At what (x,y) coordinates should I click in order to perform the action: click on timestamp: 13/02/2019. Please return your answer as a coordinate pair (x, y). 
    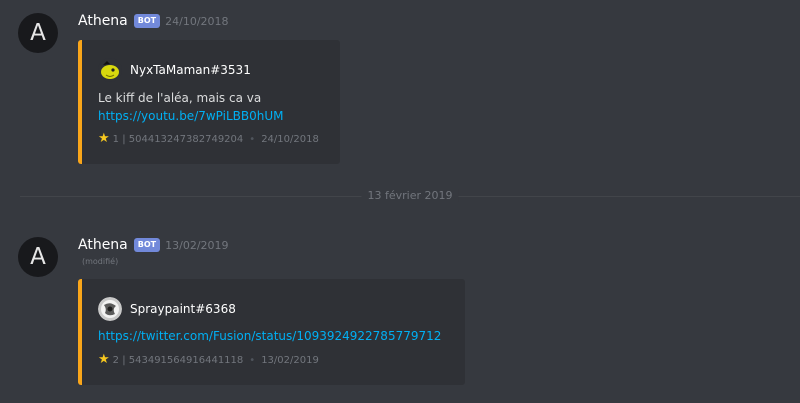
    Looking at the image, I should click on (197, 245).